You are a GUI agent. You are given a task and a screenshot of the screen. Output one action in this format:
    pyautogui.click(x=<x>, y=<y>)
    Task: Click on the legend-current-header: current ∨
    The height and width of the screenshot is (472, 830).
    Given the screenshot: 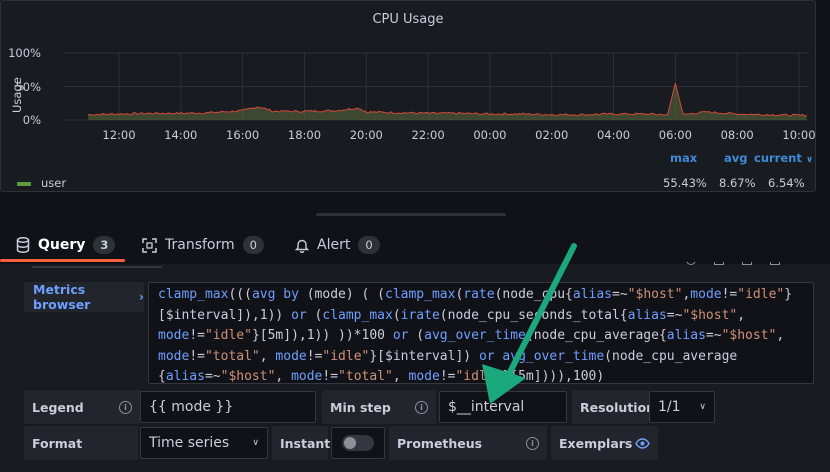 What is the action you would take?
    pyautogui.click(x=783, y=158)
    